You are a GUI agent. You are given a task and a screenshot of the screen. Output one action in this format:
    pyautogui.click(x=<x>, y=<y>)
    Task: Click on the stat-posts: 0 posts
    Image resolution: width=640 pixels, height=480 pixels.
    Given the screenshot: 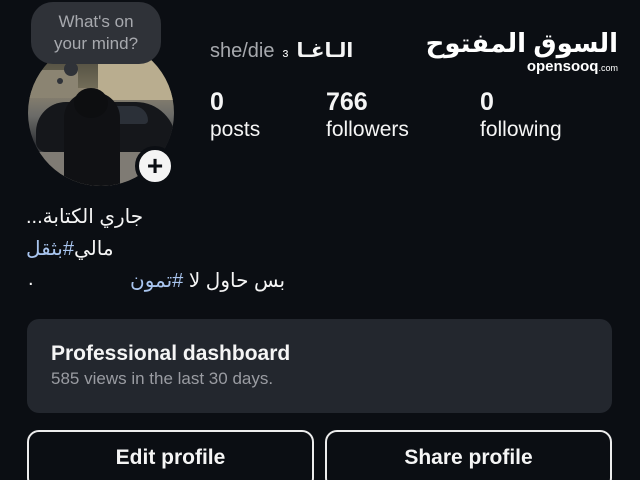 What is the action you would take?
    pyautogui.click(x=235, y=116)
    